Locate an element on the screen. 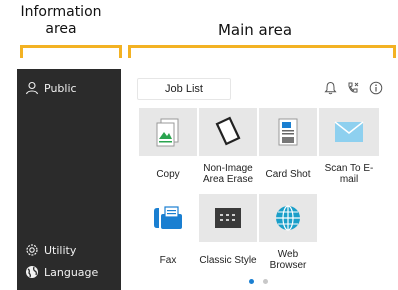 This screenshot has width=398, height=290. card-shot-tile: Card Shot is located at coordinates (288, 147).